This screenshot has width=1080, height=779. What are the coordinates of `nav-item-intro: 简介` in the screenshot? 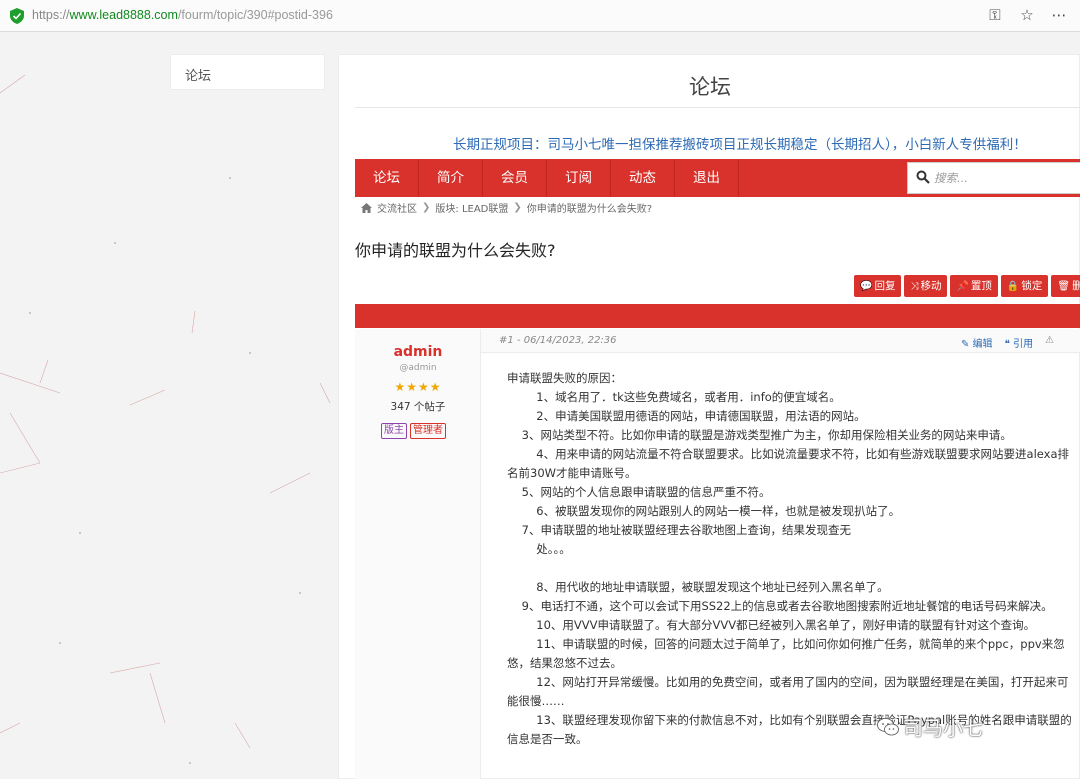 It's located at (451, 178).